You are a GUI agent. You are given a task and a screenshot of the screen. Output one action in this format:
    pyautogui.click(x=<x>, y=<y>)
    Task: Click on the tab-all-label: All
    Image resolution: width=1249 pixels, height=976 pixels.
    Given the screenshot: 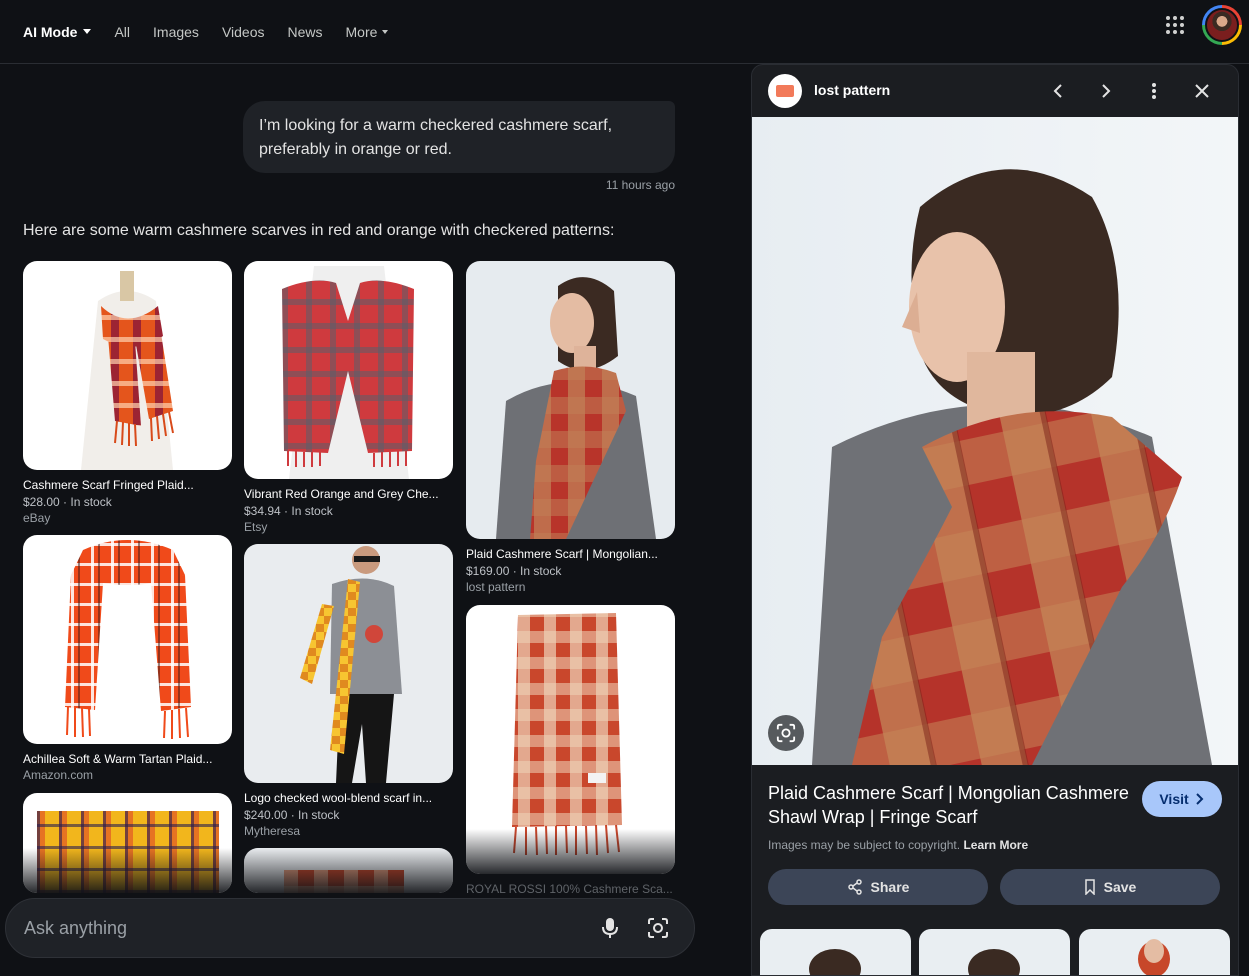 What is the action you would take?
    pyautogui.click(x=122, y=31)
    